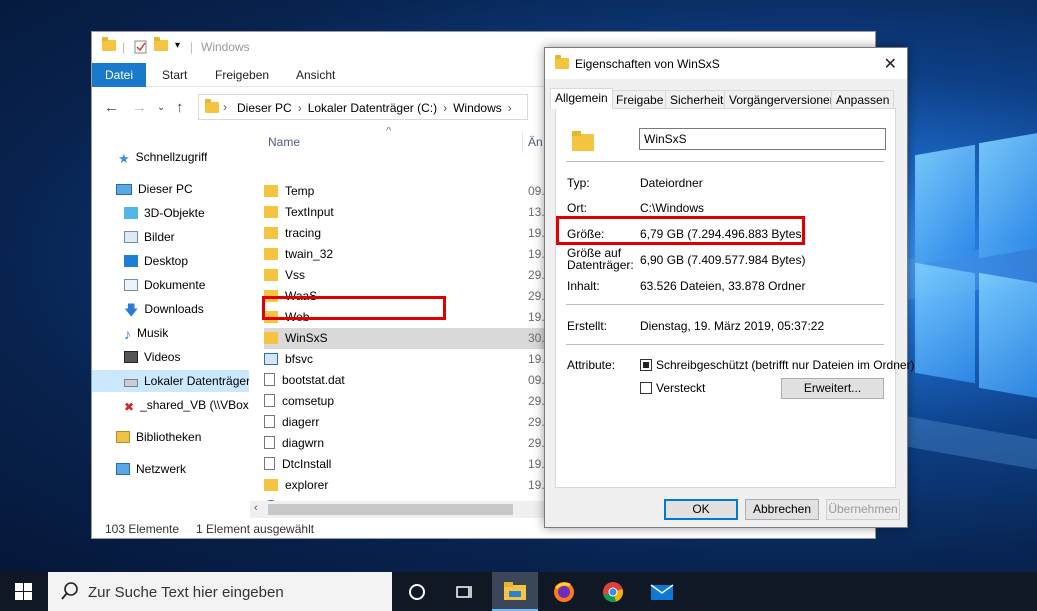  Describe the element at coordinates (142, 529) in the screenshot. I see `status-item-count: 103 Elemente` at that location.